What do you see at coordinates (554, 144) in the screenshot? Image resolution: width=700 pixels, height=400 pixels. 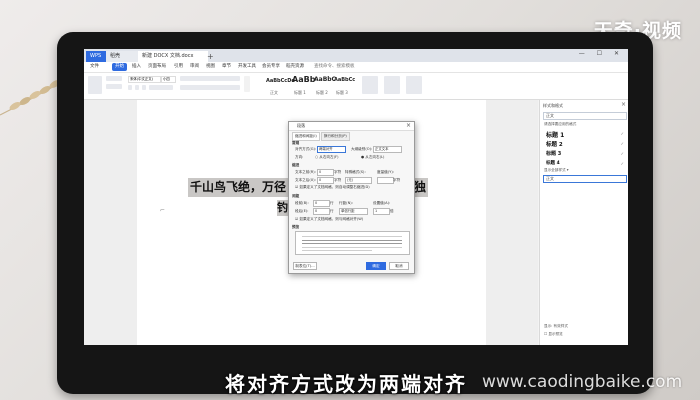 I see `style-item-h2: 标题 2` at bounding box center [554, 144].